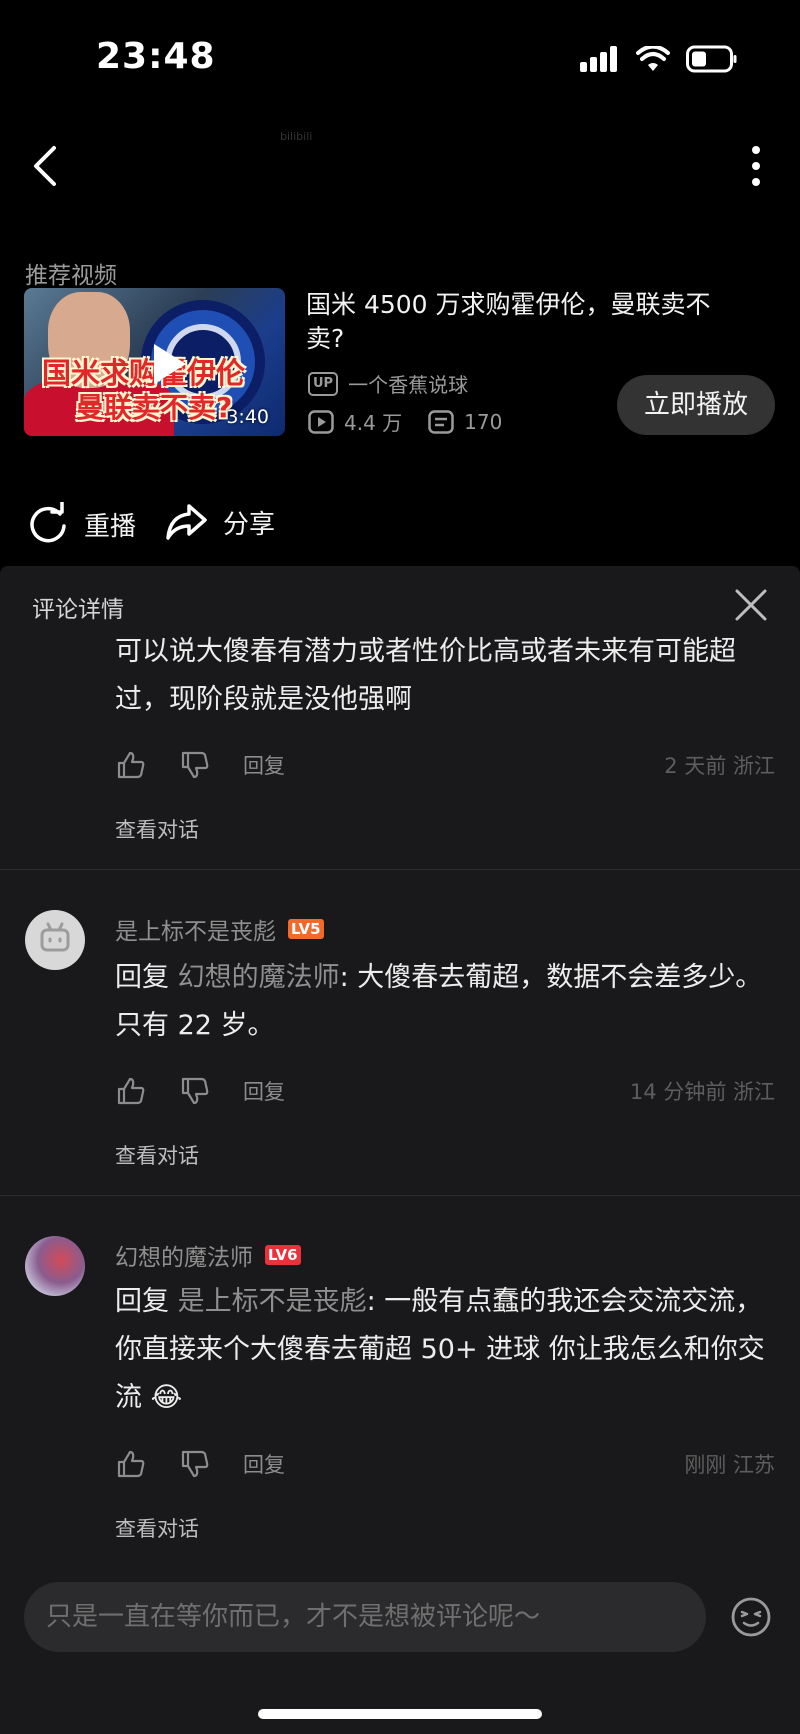  What do you see at coordinates (729, 1465) in the screenshot?
I see `comment-meta: 刚刚 江苏` at bounding box center [729, 1465].